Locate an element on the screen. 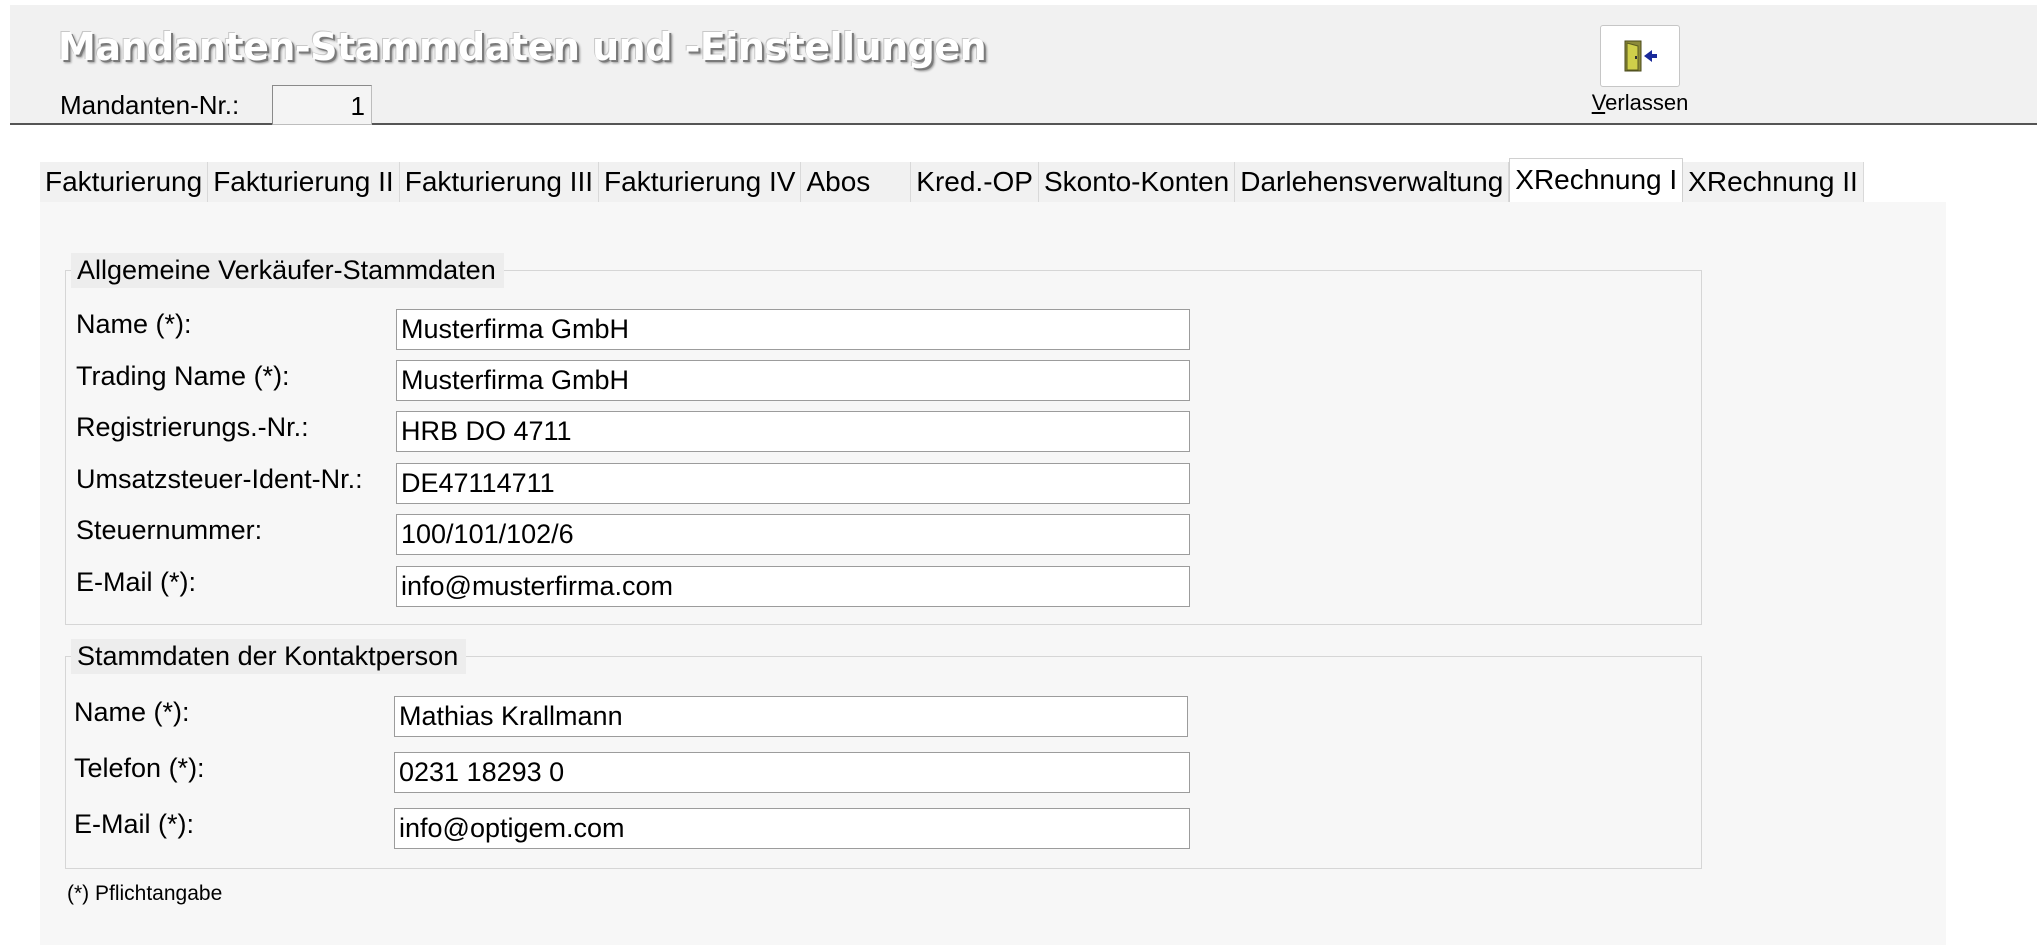 The width and height of the screenshot is (2037, 945). trading-name-field: Musterfirma GmbH is located at coordinates (793, 380).